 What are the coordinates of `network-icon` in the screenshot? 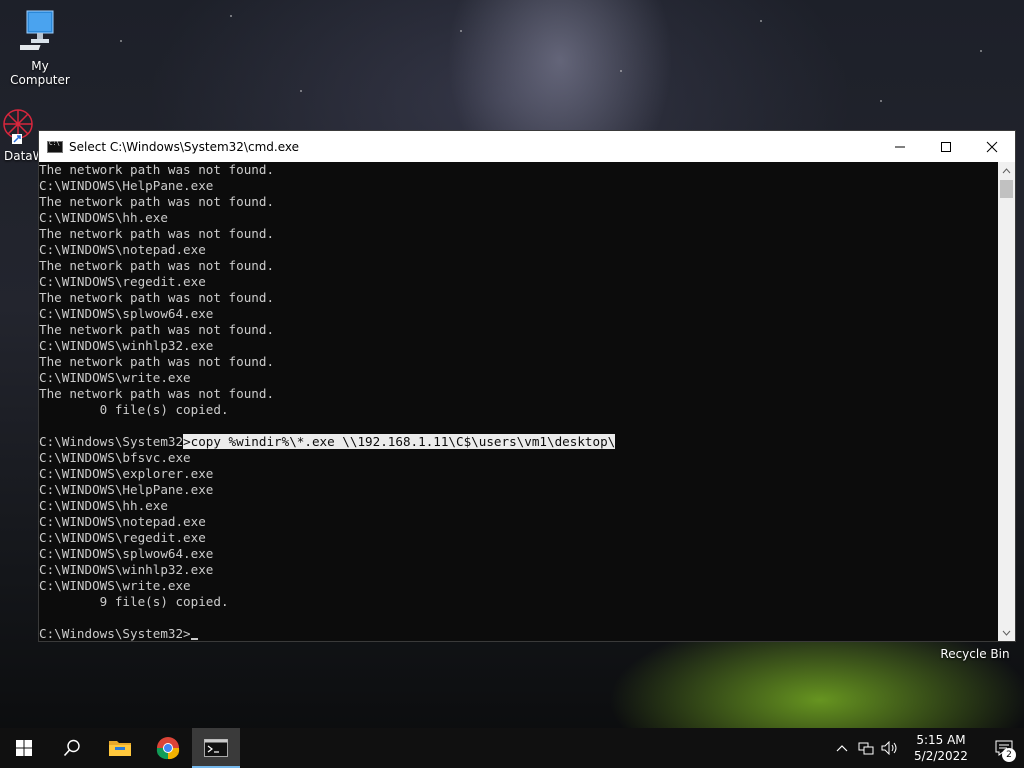 It's located at (866, 748).